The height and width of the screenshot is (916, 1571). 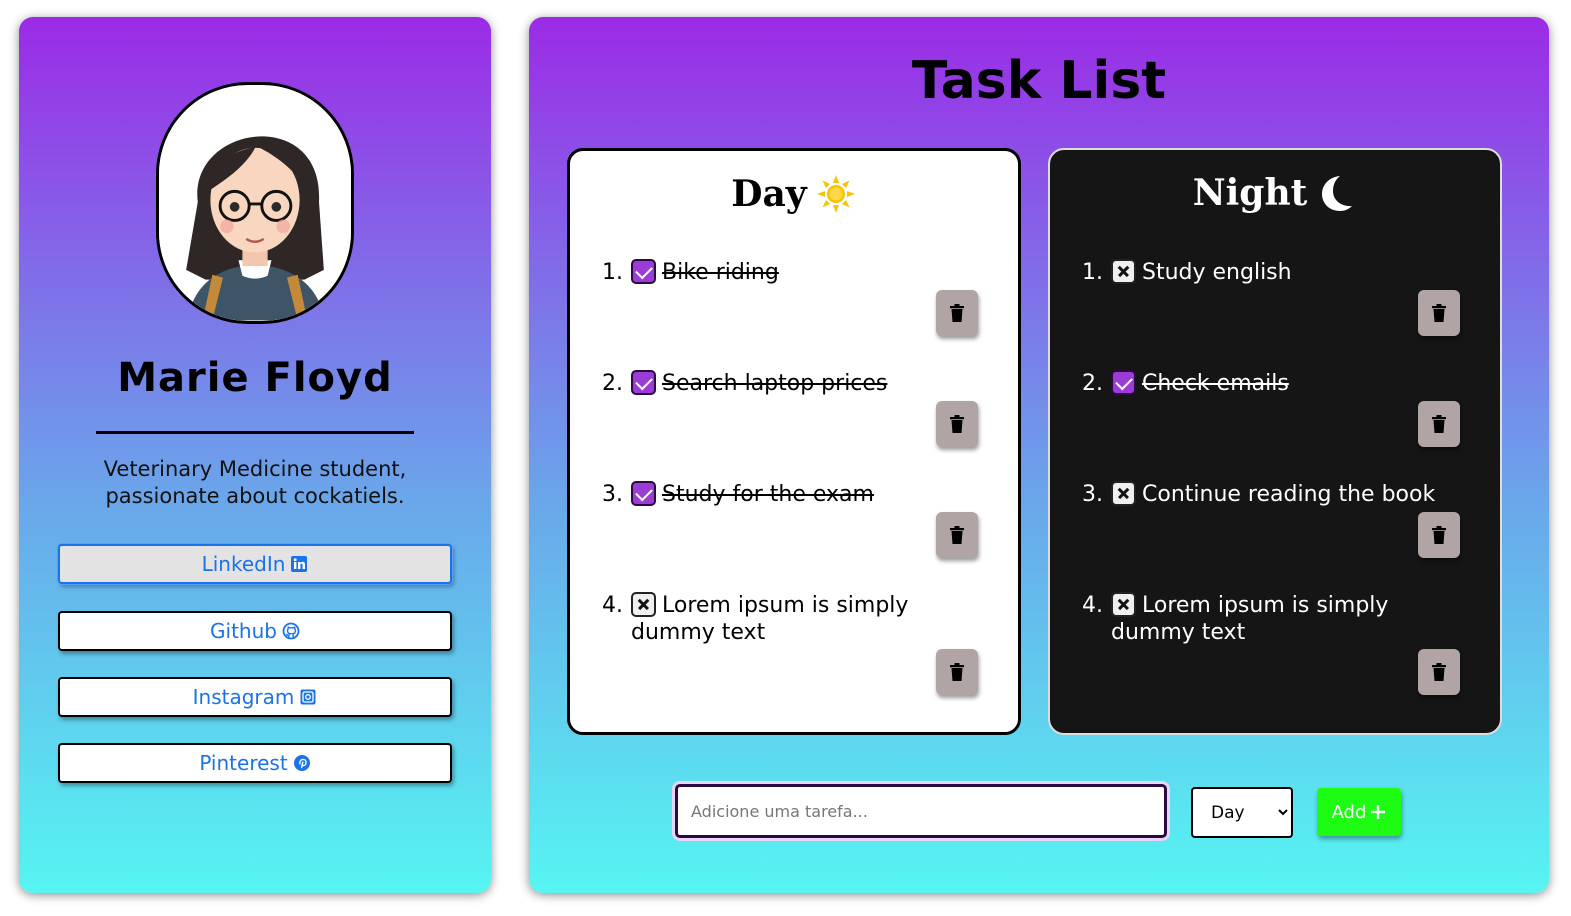 What do you see at coordinates (301, 763) in the screenshot?
I see `pinterest-icon` at bounding box center [301, 763].